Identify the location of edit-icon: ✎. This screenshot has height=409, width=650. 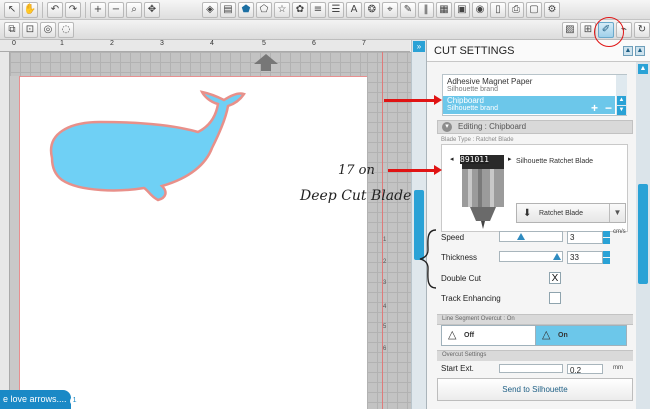
(408, 10).